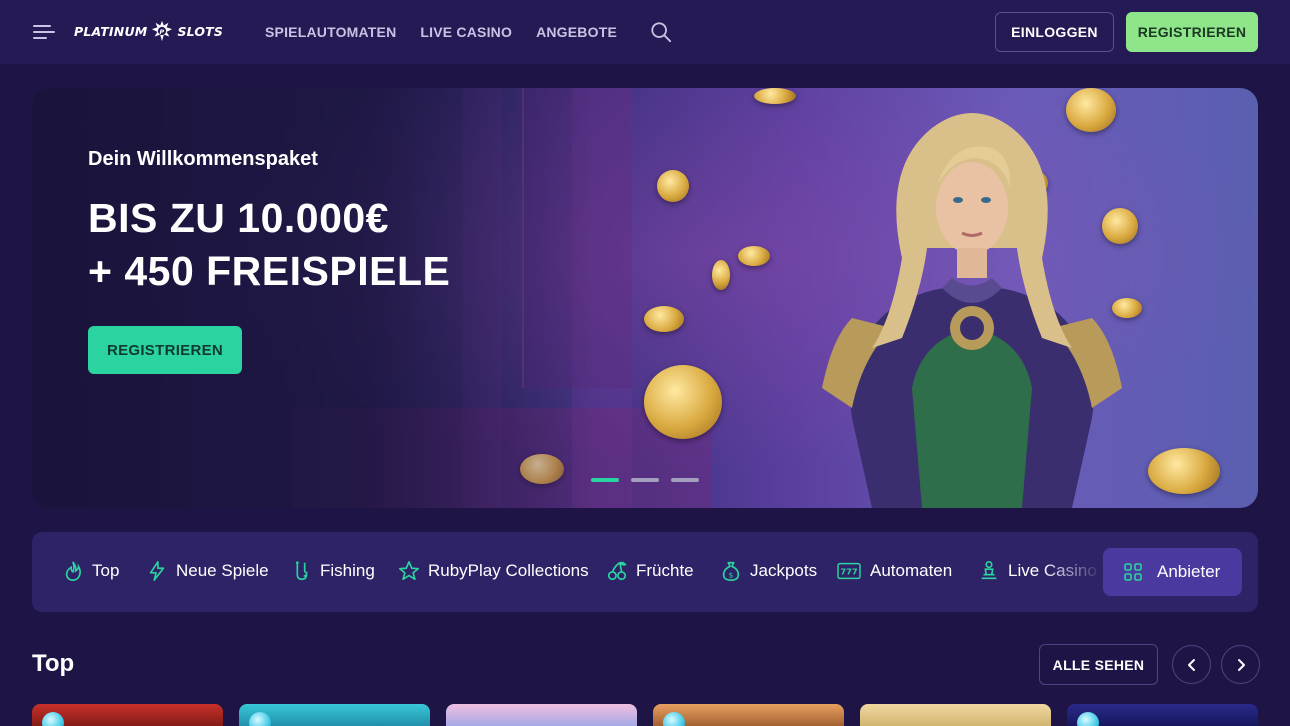  I want to click on lightning-icon, so click(157, 571).